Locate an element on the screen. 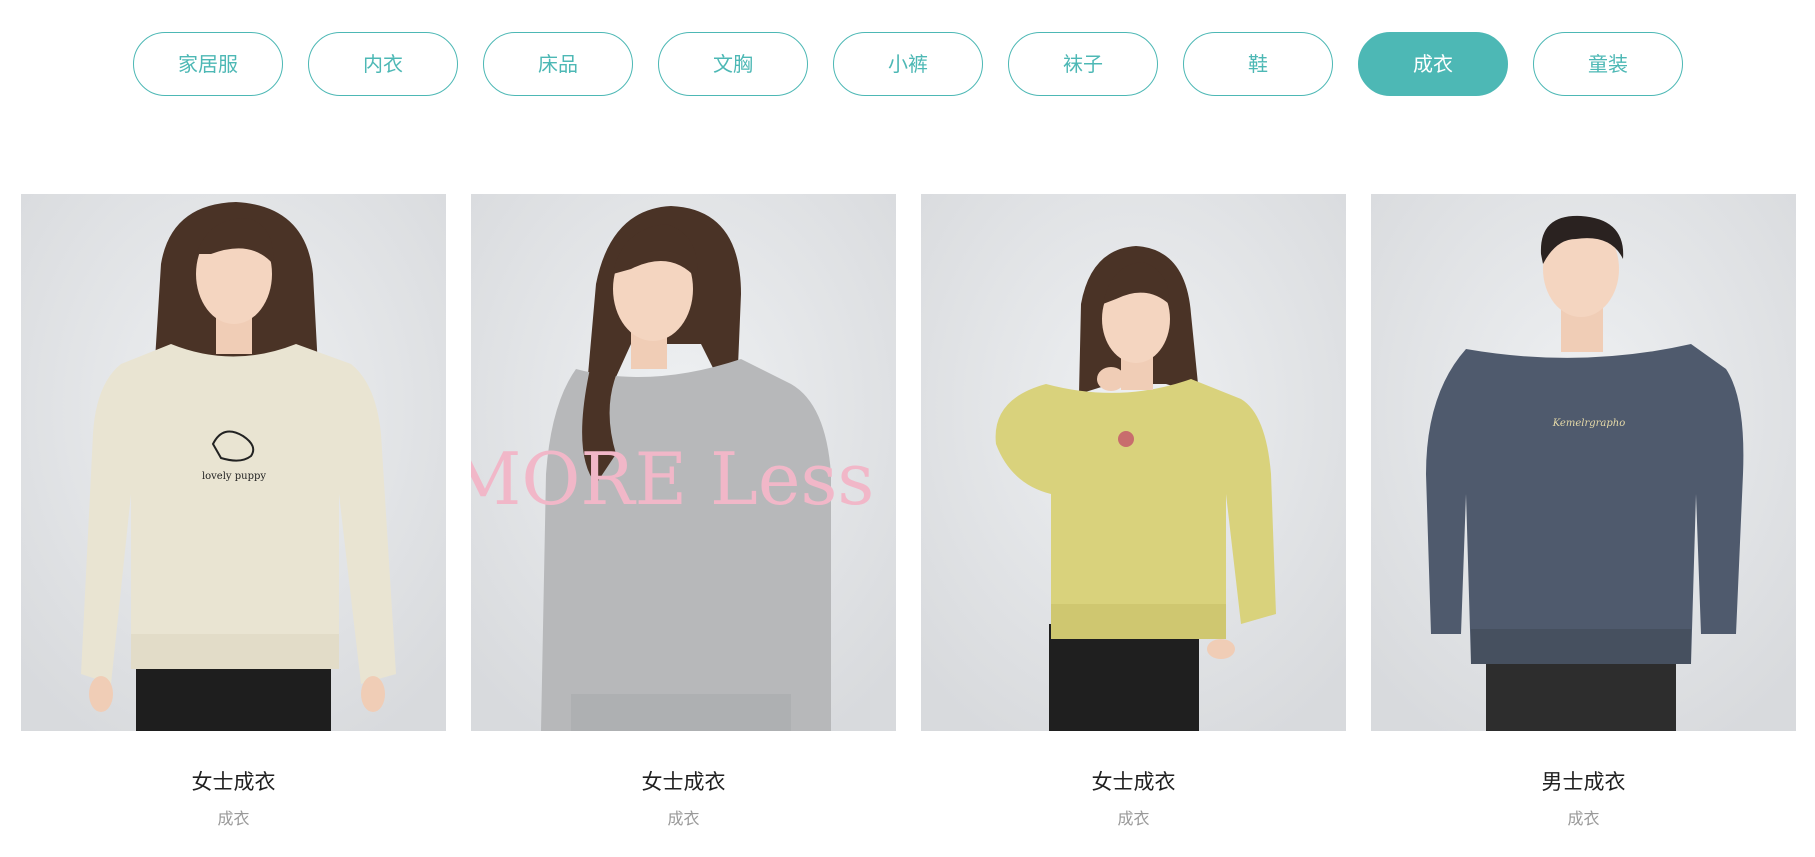 The height and width of the screenshot is (857, 1815). tab-loungewear: 家居服 is located at coordinates (208, 64).